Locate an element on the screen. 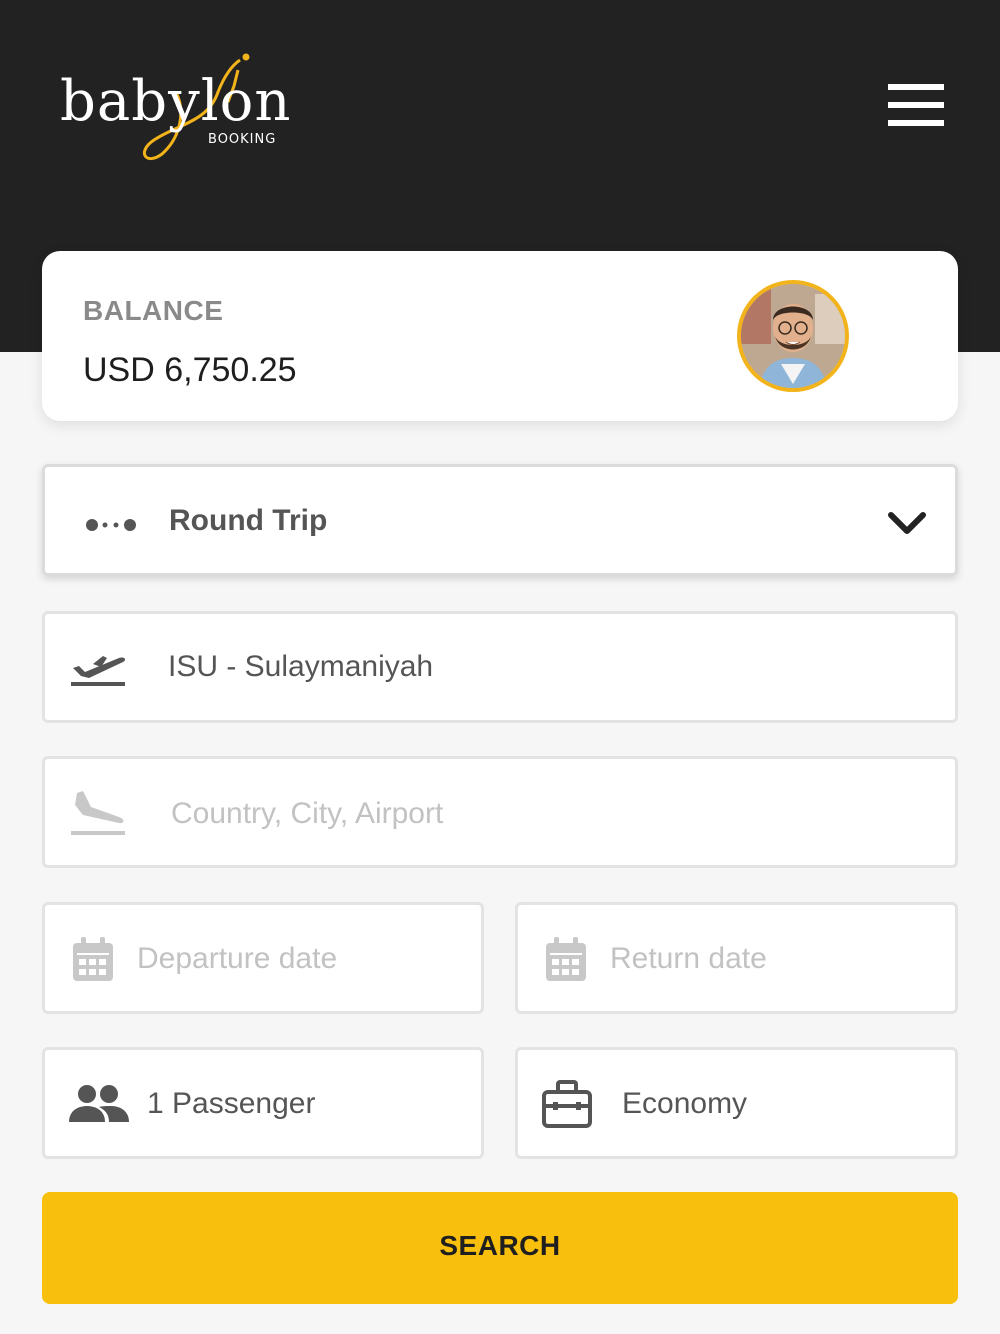 Image resolution: width=1000 pixels, height=1334 pixels. search-button: SEARCH is located at coordinates (500, 1248).